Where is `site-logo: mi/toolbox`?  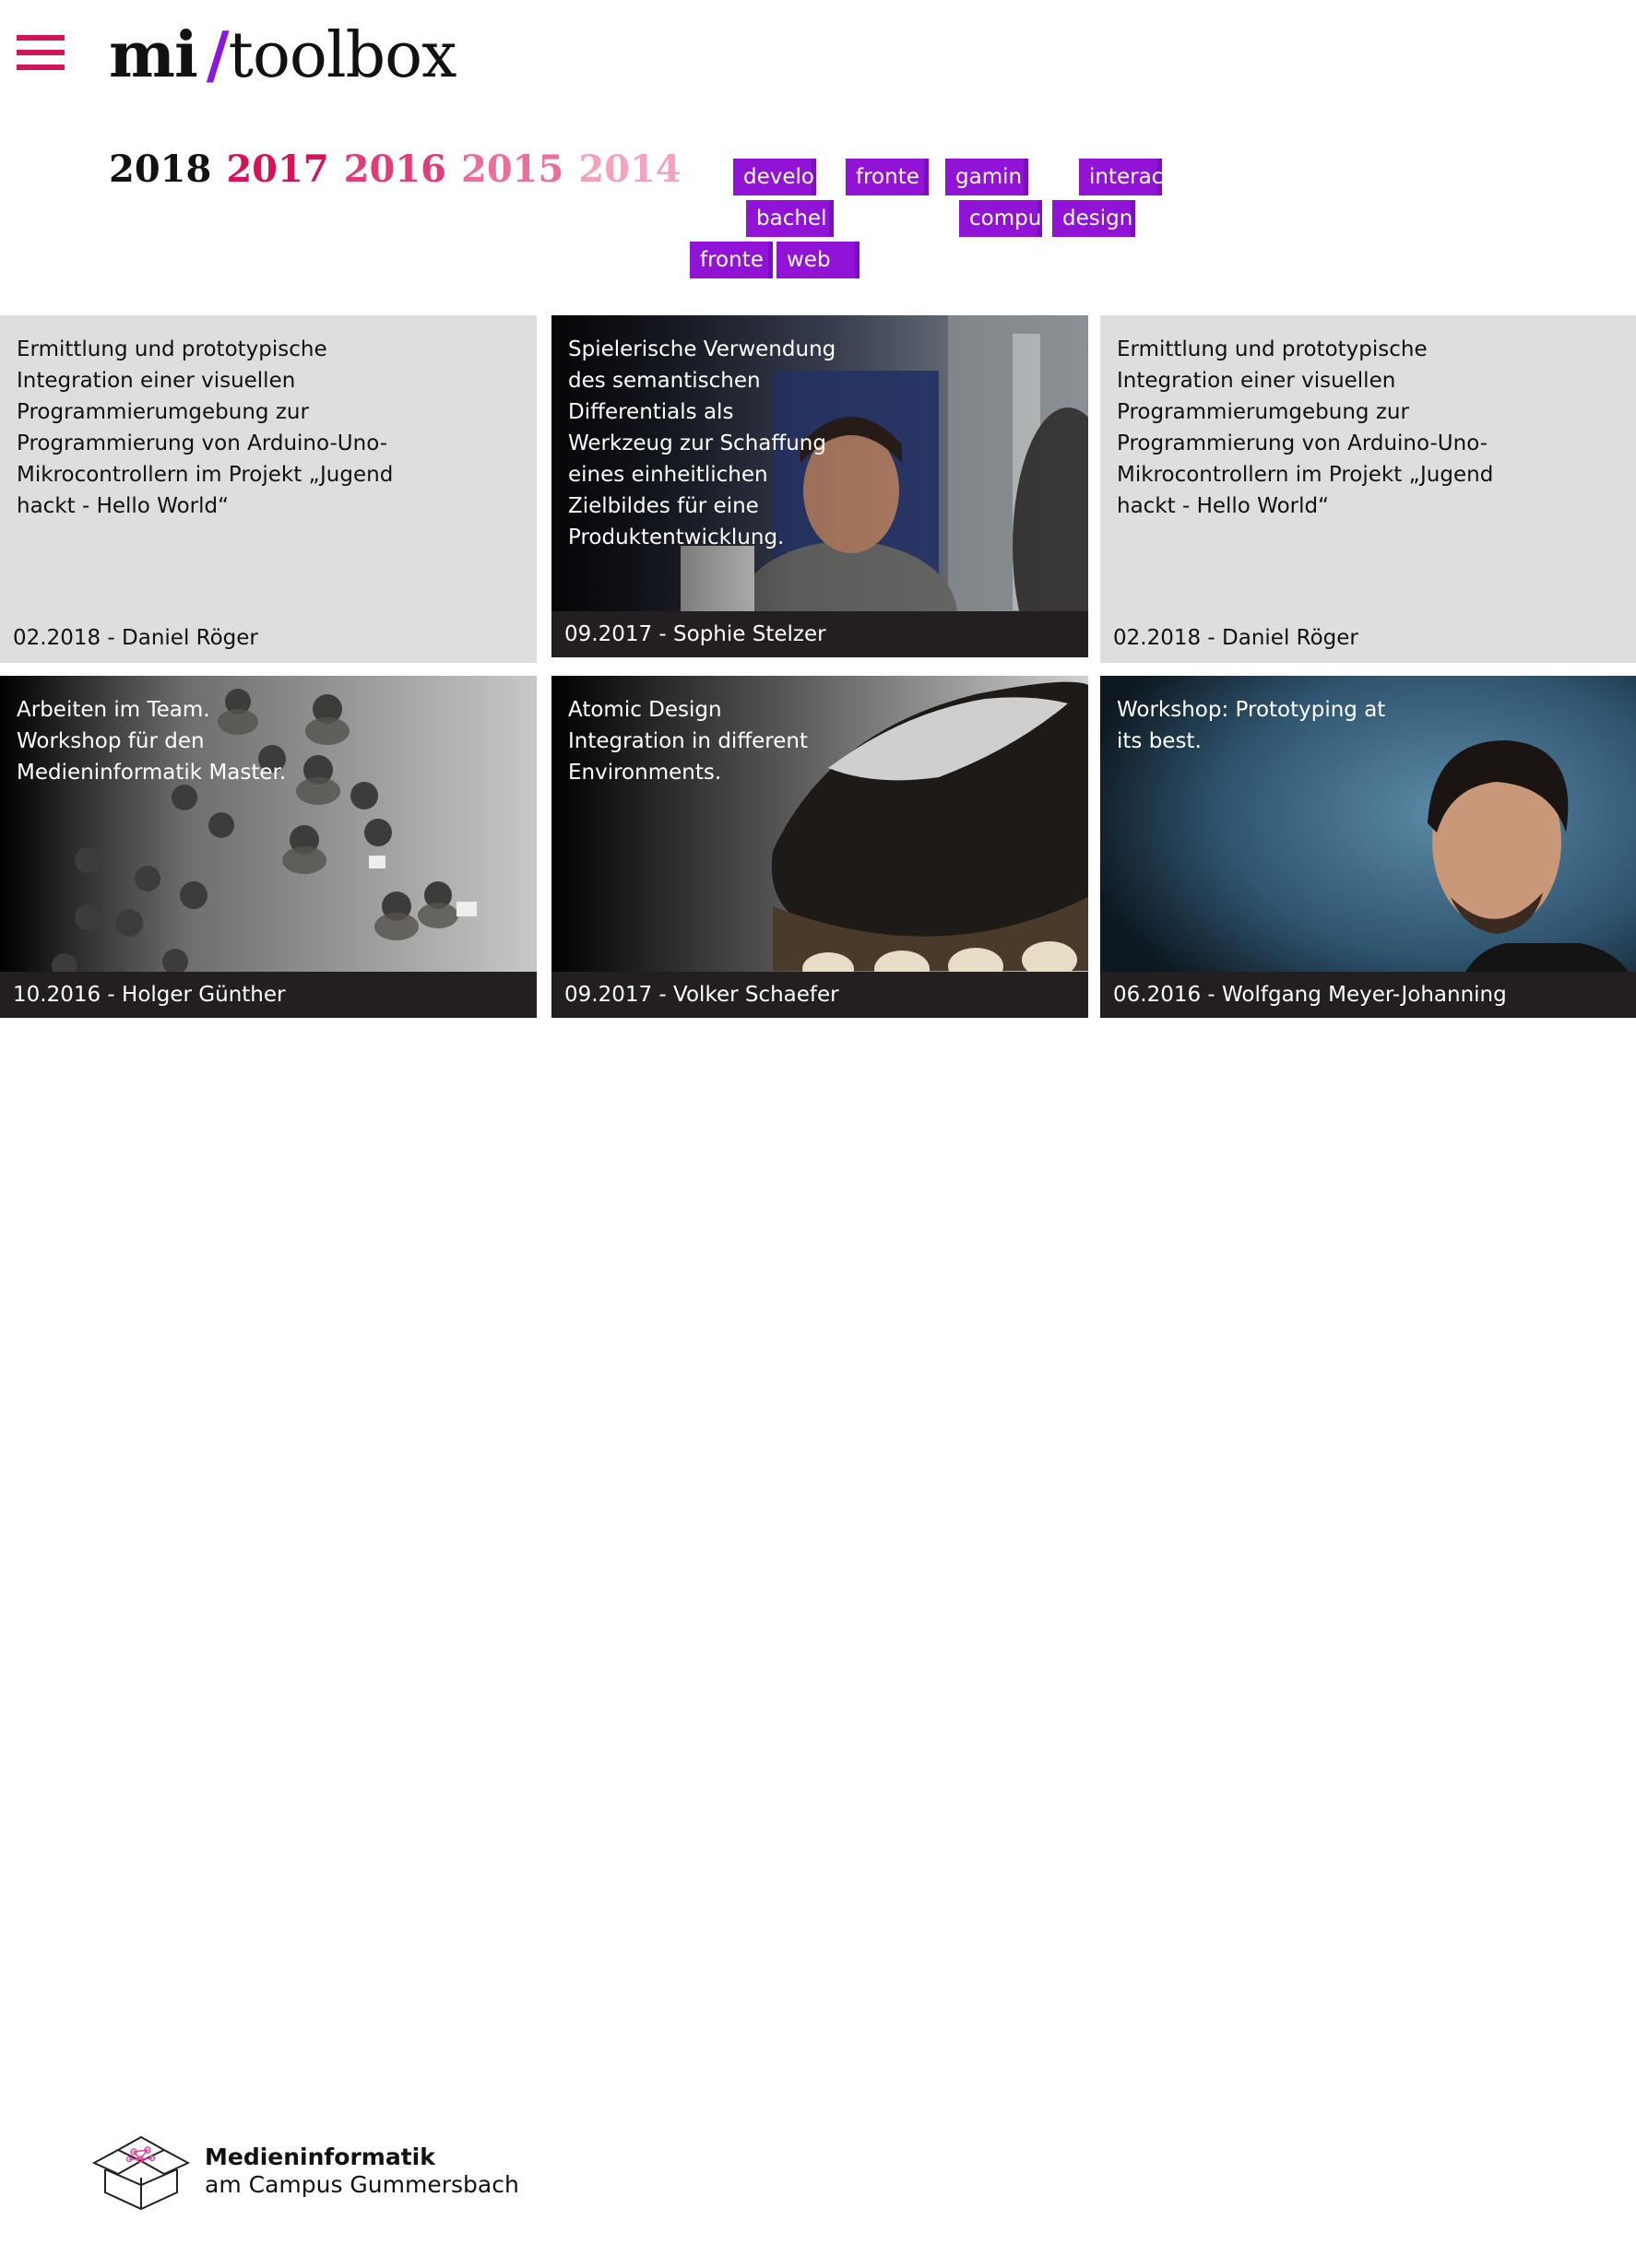
site-logo: mi/toolbox is located at coordinates (282, 56).